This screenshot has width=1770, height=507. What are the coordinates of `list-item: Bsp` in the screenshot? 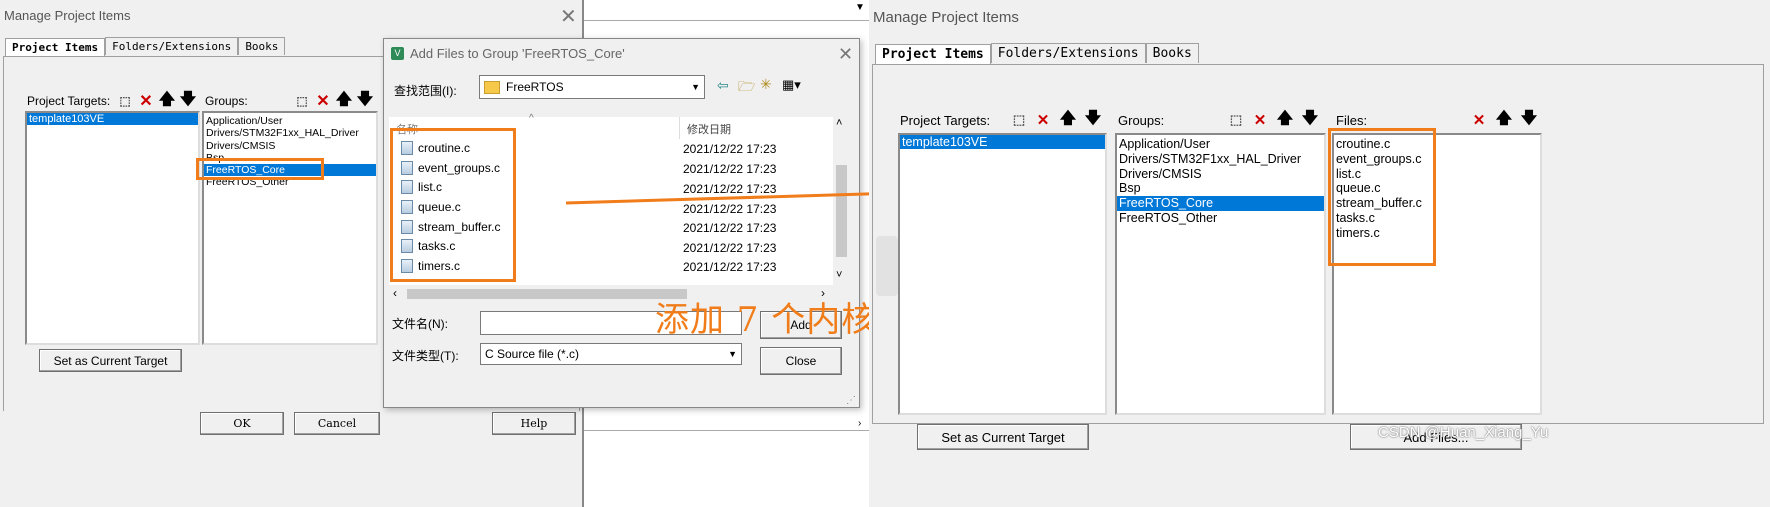 It's located at (1220, 188).